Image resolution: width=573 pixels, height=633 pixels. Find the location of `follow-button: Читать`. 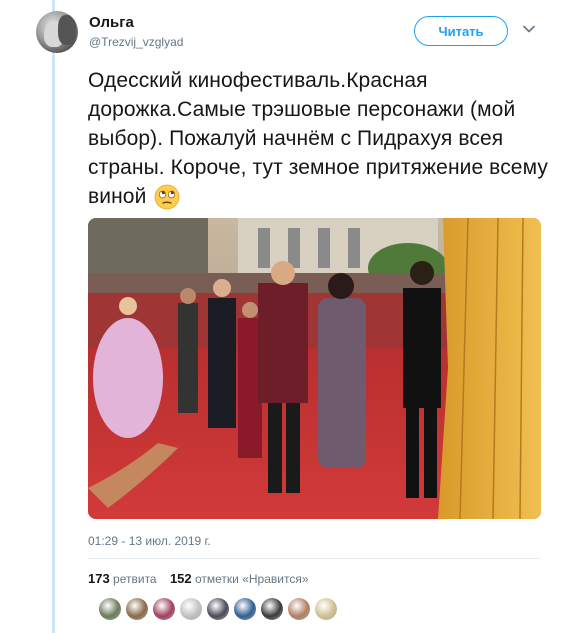

follow-button: Читать is located at coordinates (461, 31).